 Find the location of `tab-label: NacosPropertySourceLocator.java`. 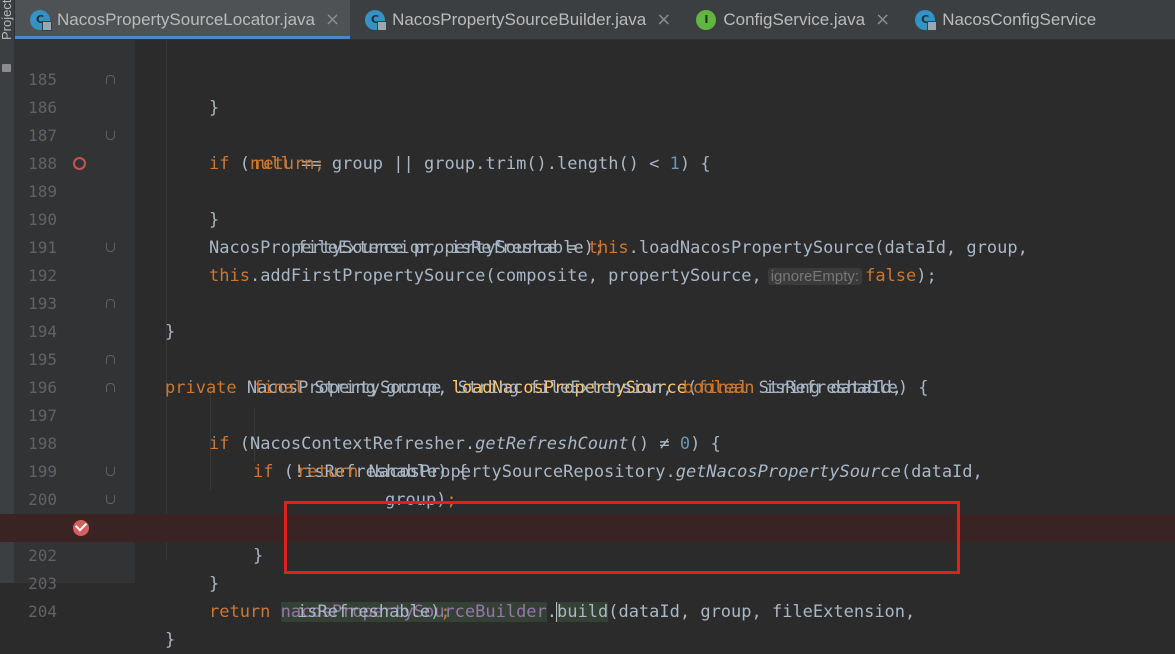

tab-label: NacosPropertySourceLocator.java is located at coordinates (186, 19).